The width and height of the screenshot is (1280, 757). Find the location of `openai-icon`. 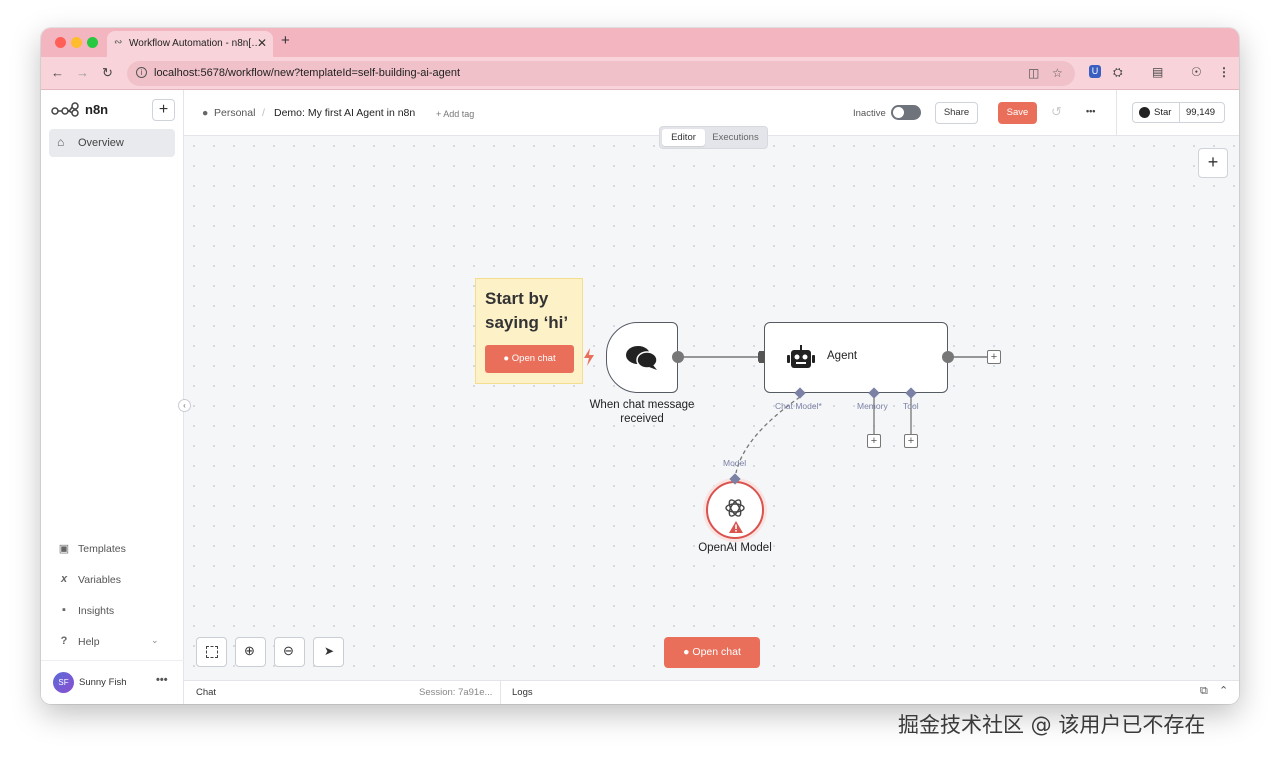

openai-icon is located at coordinates (735, 508).